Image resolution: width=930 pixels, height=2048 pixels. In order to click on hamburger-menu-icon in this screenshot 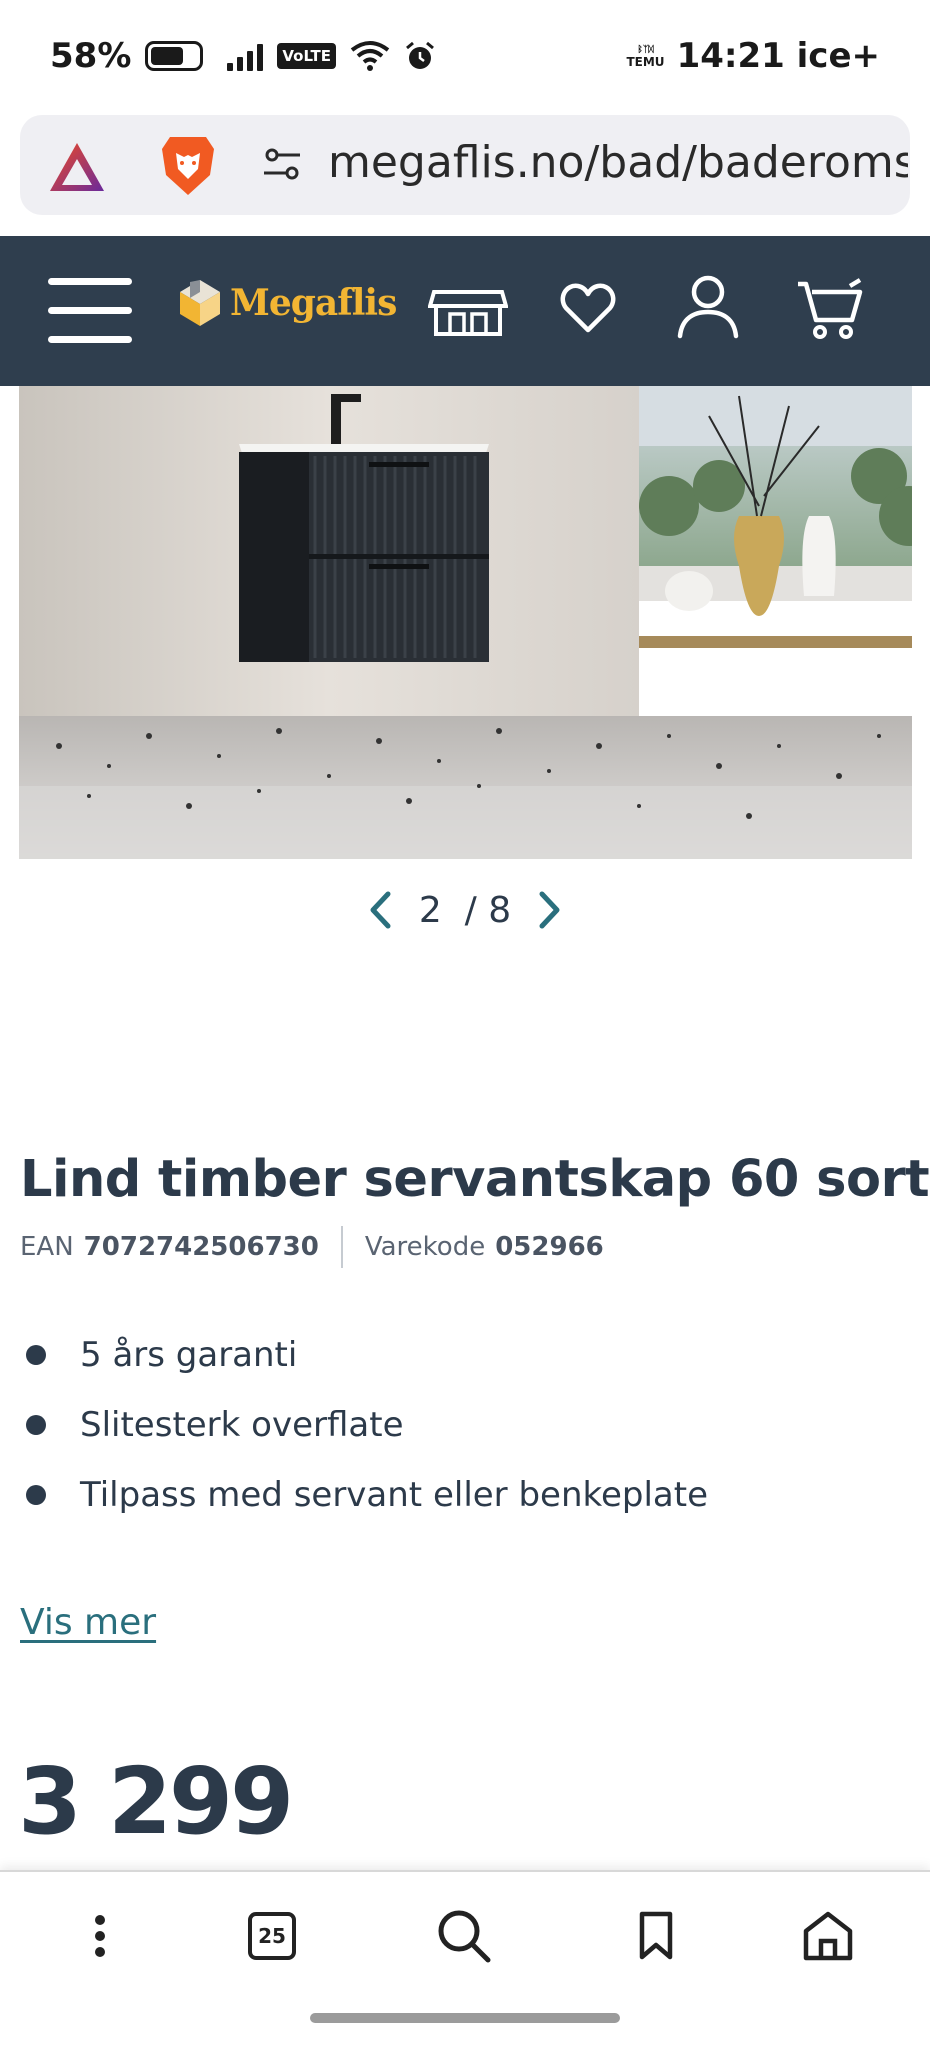, I will do `click(90, 311)`.